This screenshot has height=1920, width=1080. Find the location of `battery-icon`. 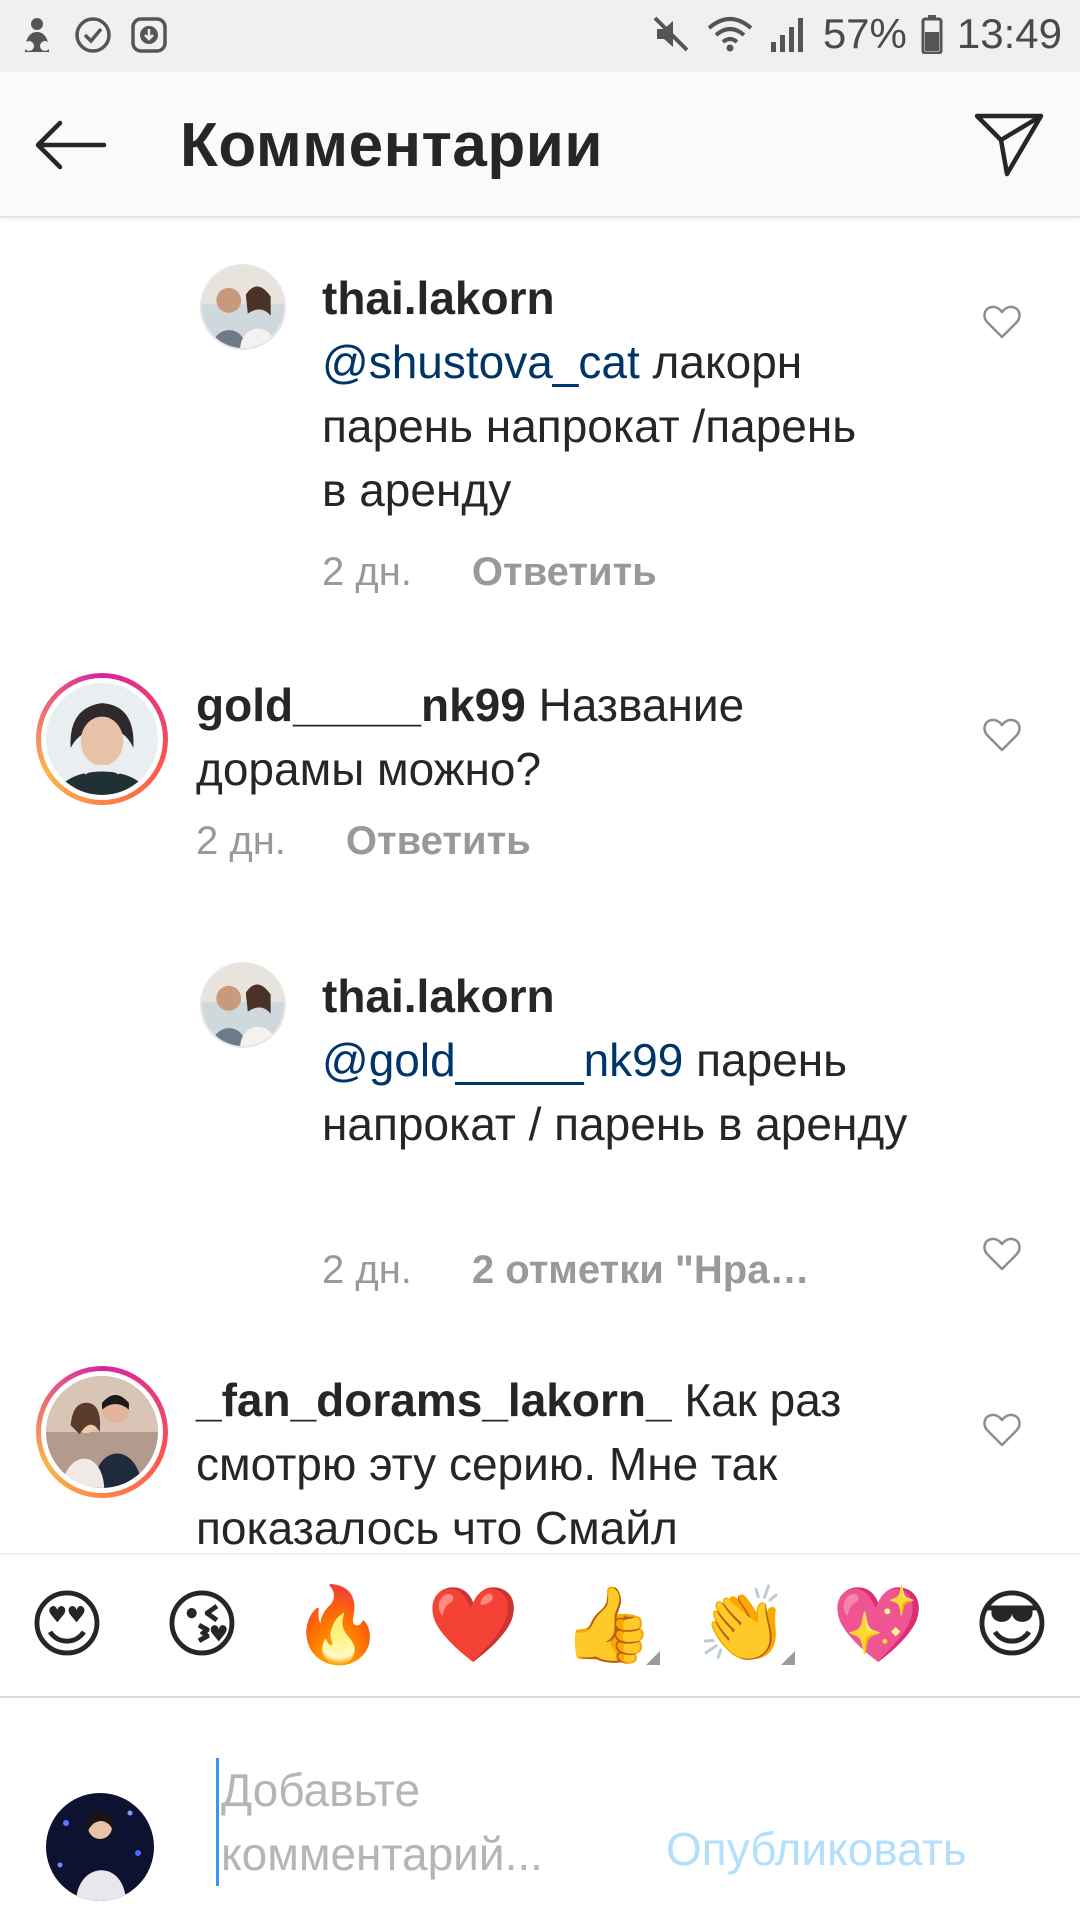

battery-icon is located at coordinates (932, 34).